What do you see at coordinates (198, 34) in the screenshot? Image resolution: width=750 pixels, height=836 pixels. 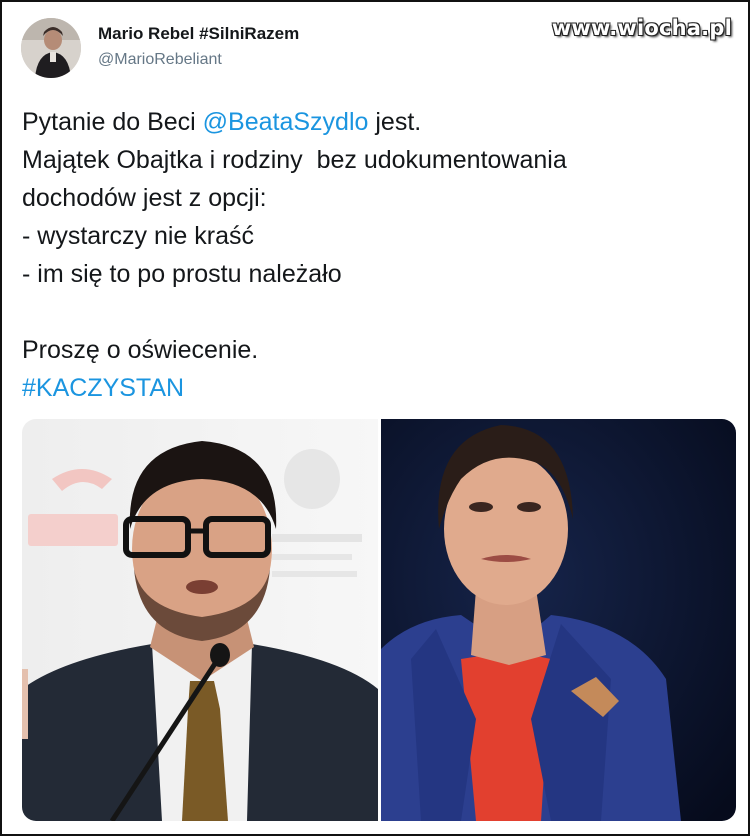 I see `author-display-name: Mario Rebel #SilniRazem` at bounding box center [198, 34].